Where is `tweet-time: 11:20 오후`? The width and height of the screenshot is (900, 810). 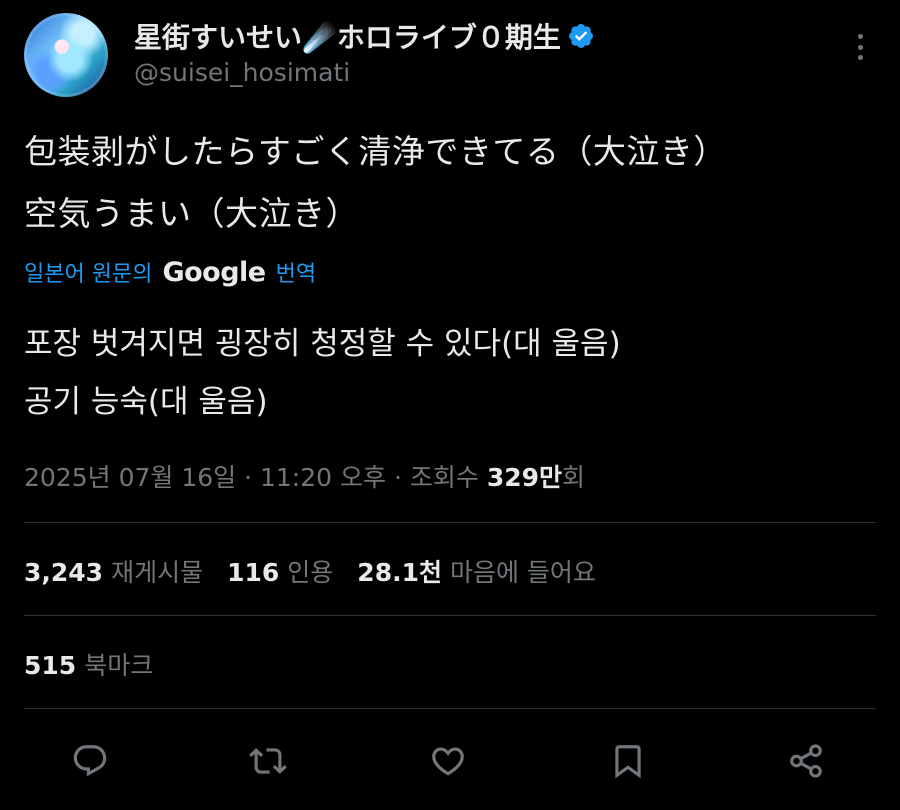
tweet-time: 11:20 오후 is located at coordinates (323, 477).